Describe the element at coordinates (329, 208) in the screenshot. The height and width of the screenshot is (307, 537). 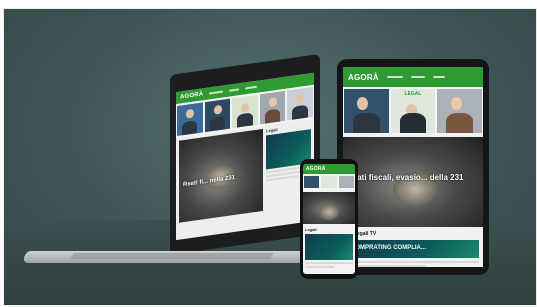
I see `hero-image` at that location.